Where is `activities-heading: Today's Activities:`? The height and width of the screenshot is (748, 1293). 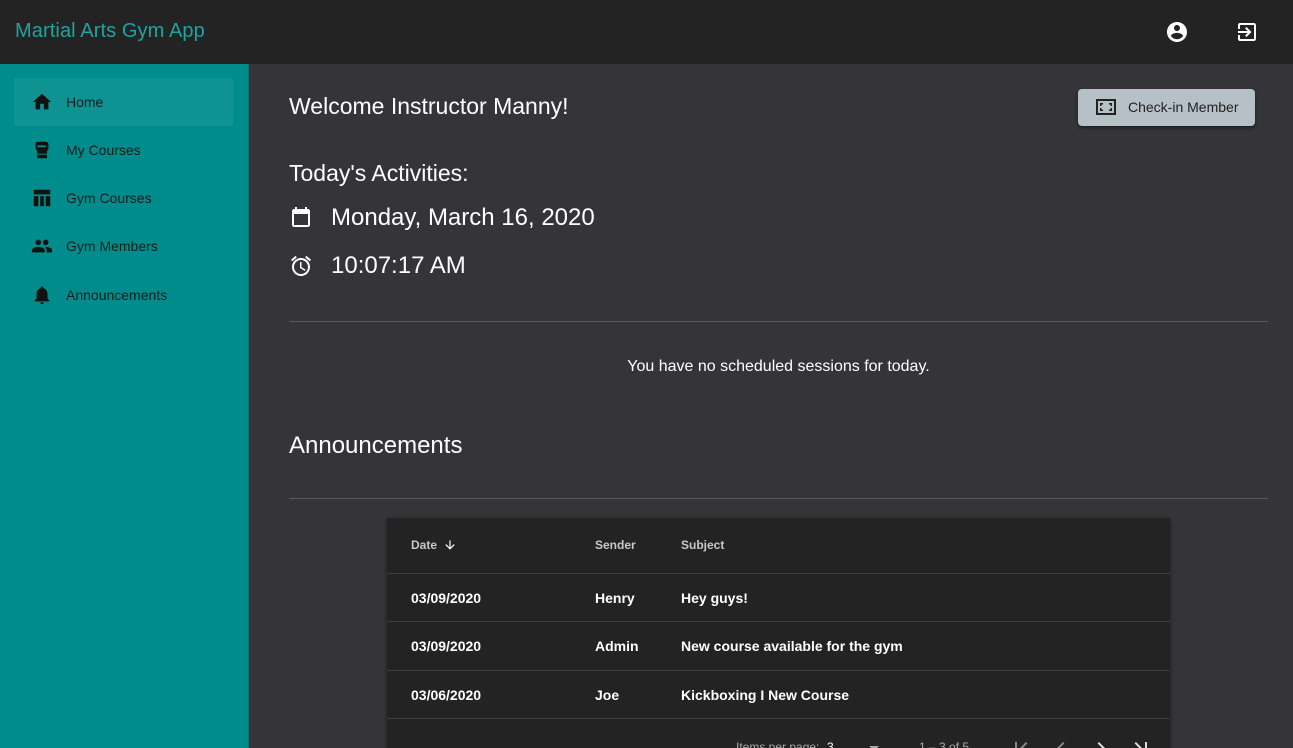
activities-heading: Today's Activities: is located at coordinates (379, 173).